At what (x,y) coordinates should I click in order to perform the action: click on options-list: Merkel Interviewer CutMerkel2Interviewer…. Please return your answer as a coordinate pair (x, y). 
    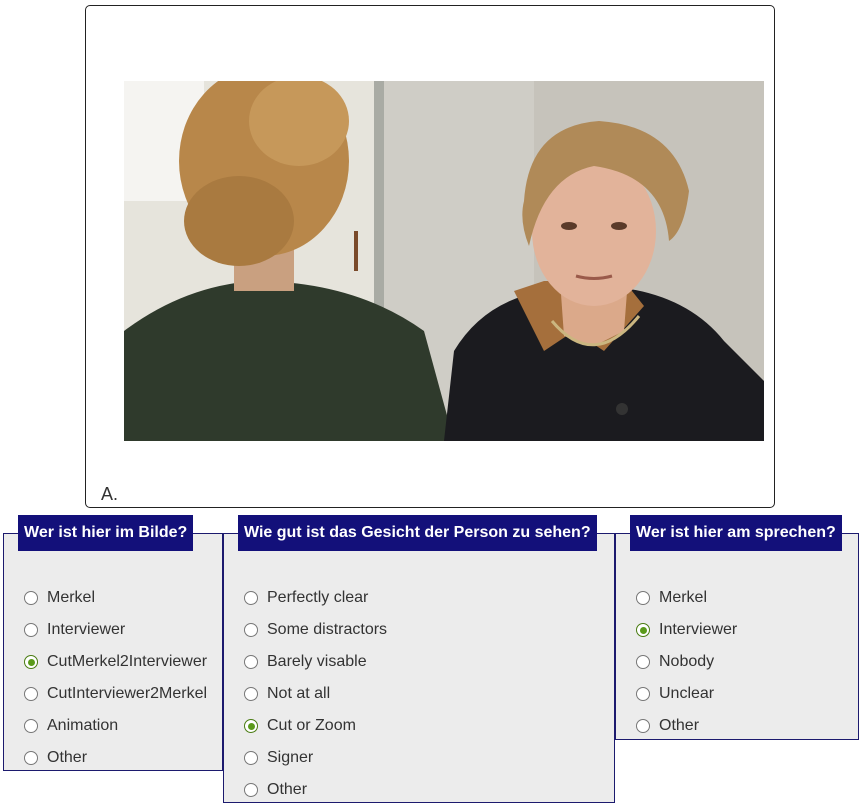
    Looking at the image, I should click on (115, 678).